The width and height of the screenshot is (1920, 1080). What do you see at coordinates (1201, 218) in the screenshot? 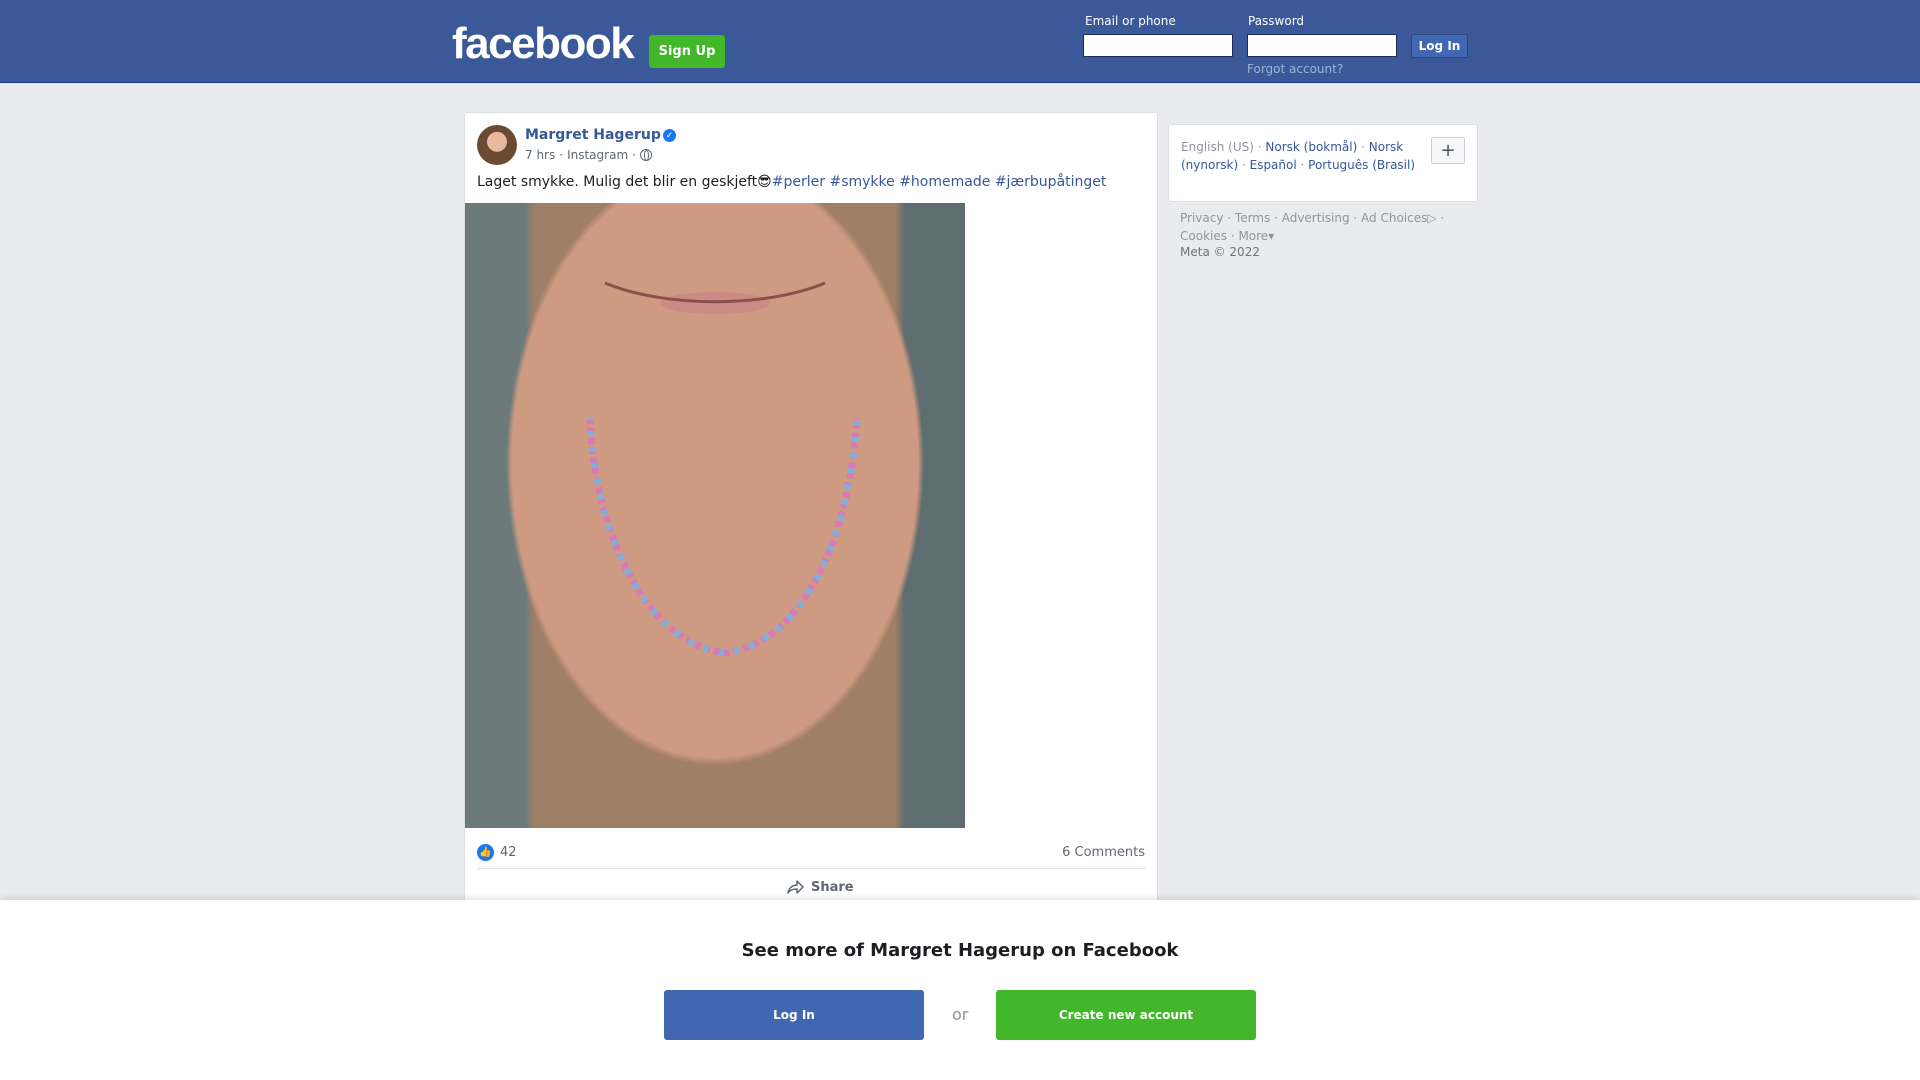
I see `footer-link: Privacy` at bounding box center [1201, 218].